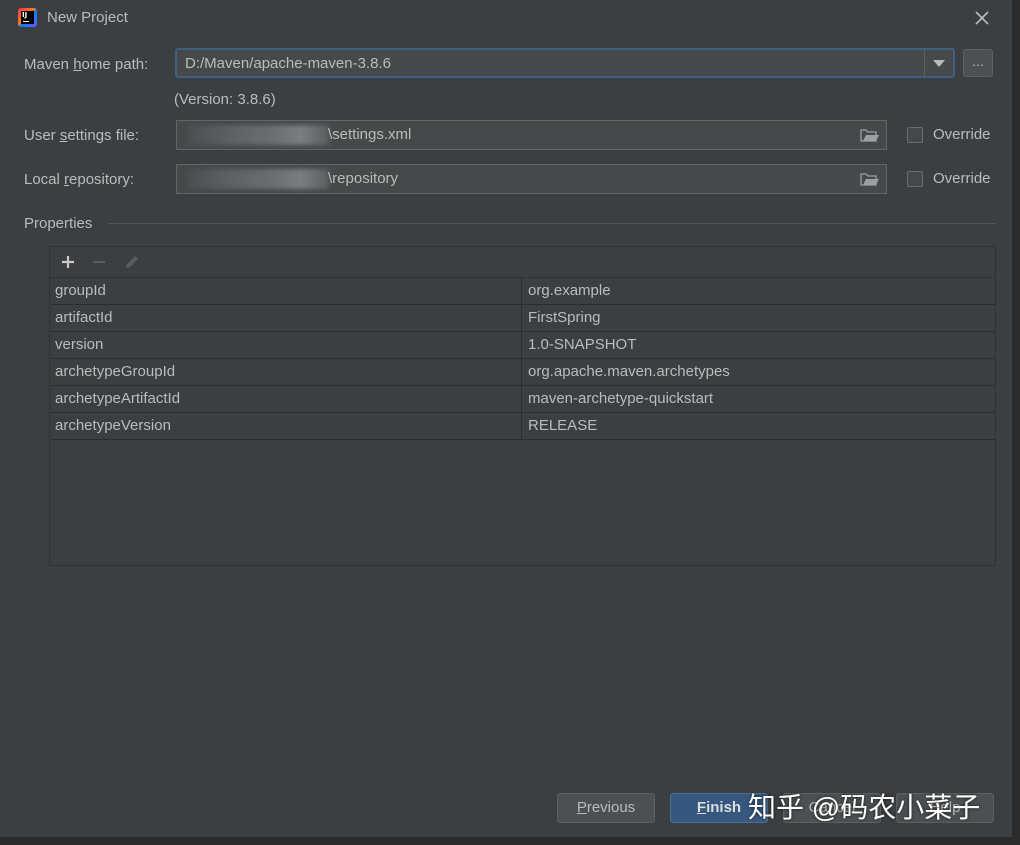 Image resolution: width=1020 pixels, height=845 pixels. Describe the element at coordinates (87, 17) in the screenshot. I see `window-title: New Project` at that location.